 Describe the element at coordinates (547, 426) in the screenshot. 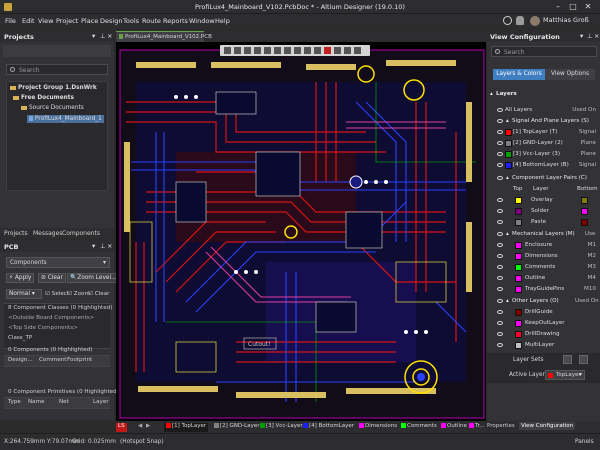

I see `tab-view-configuration: View Configuration` at that location.